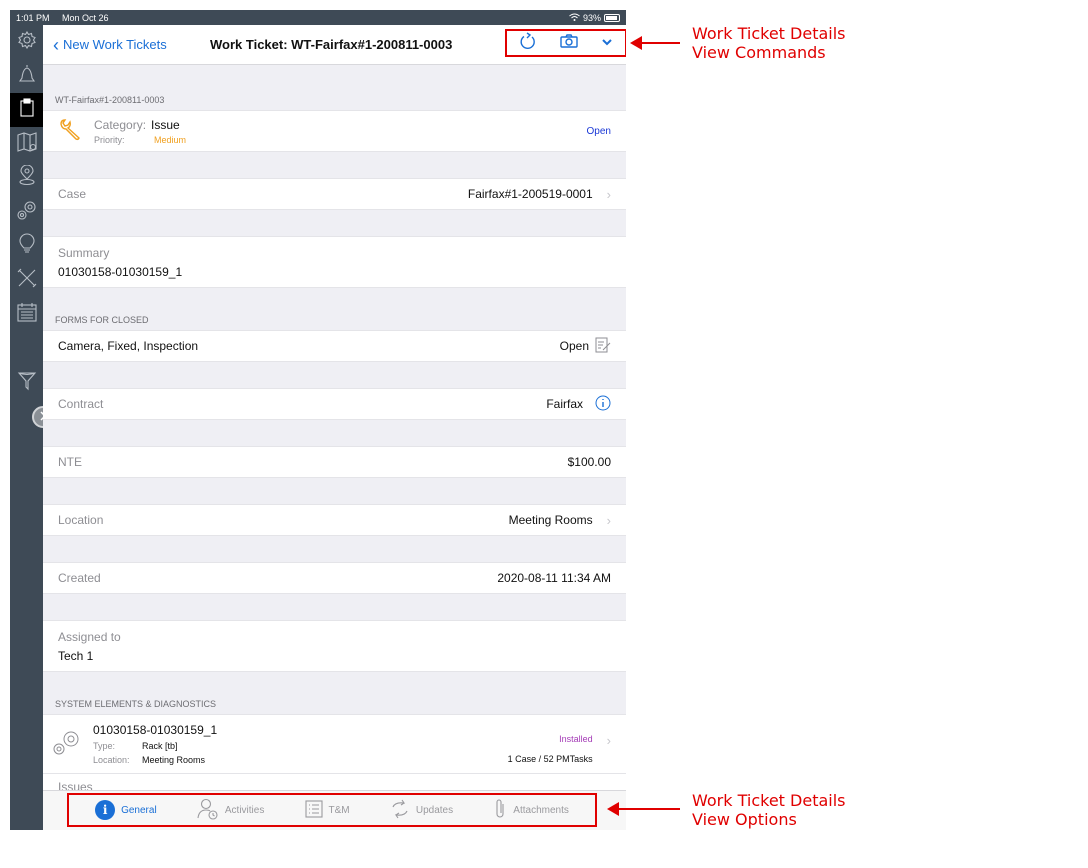 This screenshot has width=1088, height=868. I want to click on created-label: Created, so click(79, 578).